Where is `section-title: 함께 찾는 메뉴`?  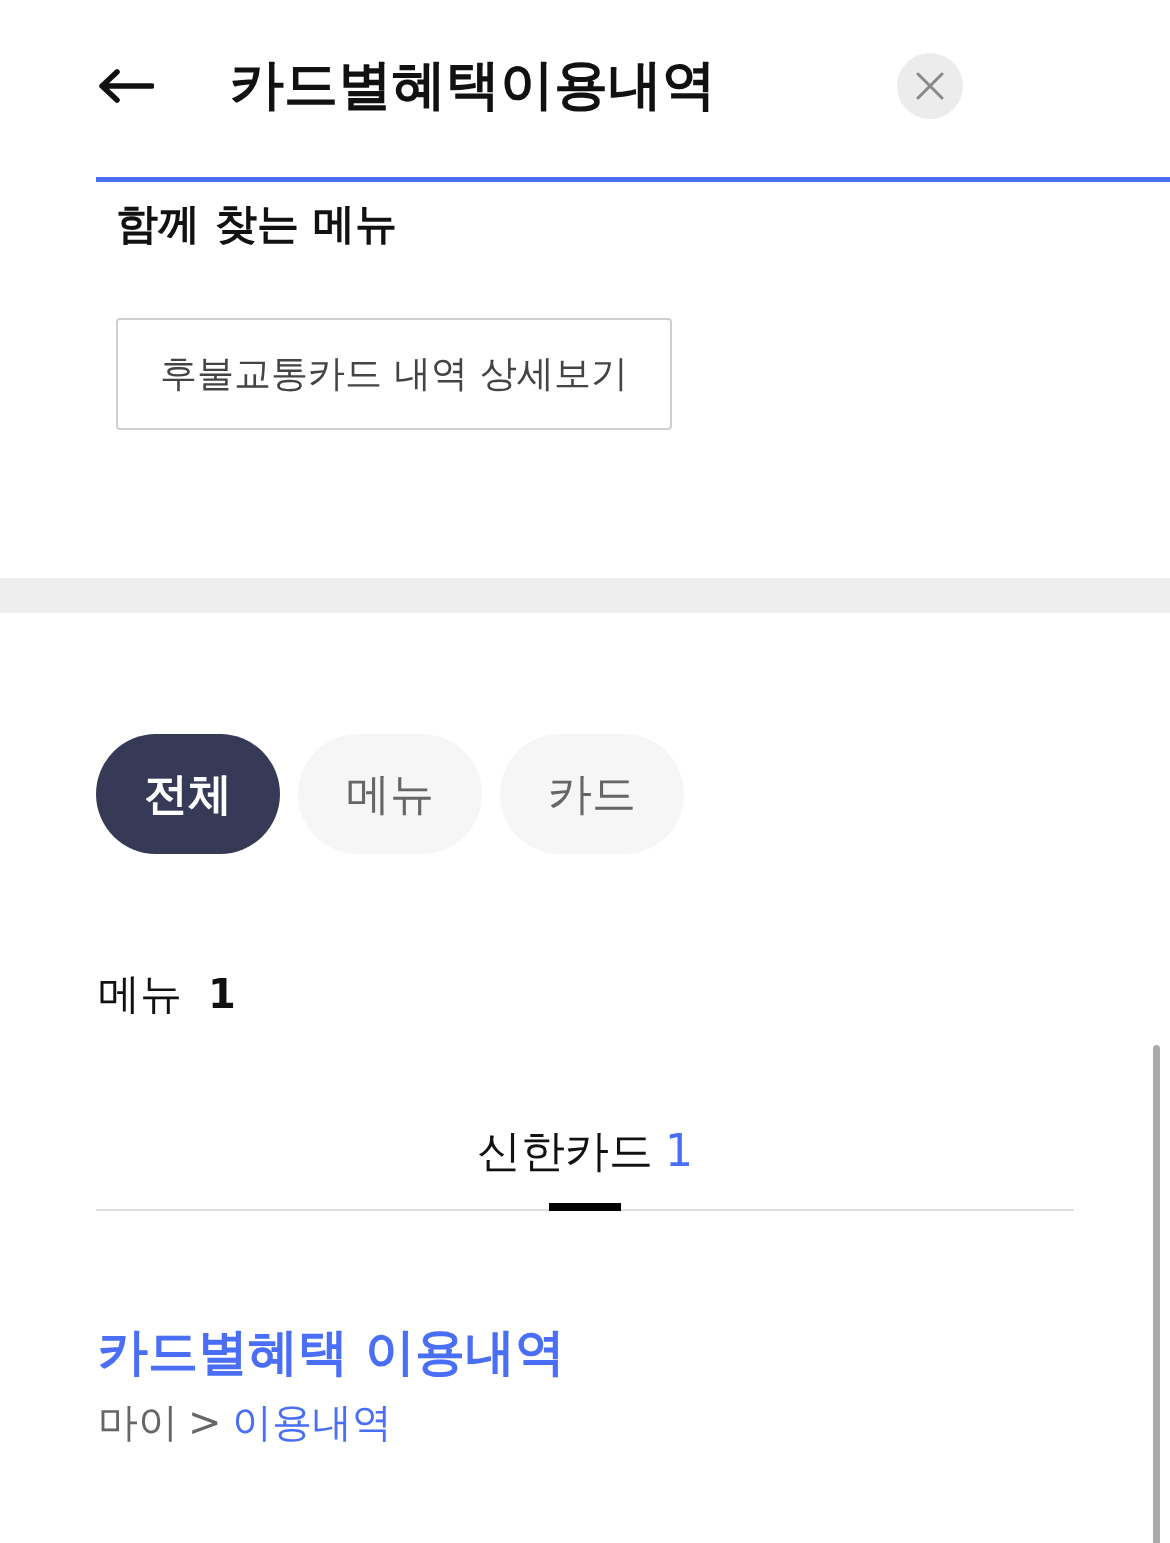 section-title: 함께 찾는 메뉴 is located at coordinates (257, 224).